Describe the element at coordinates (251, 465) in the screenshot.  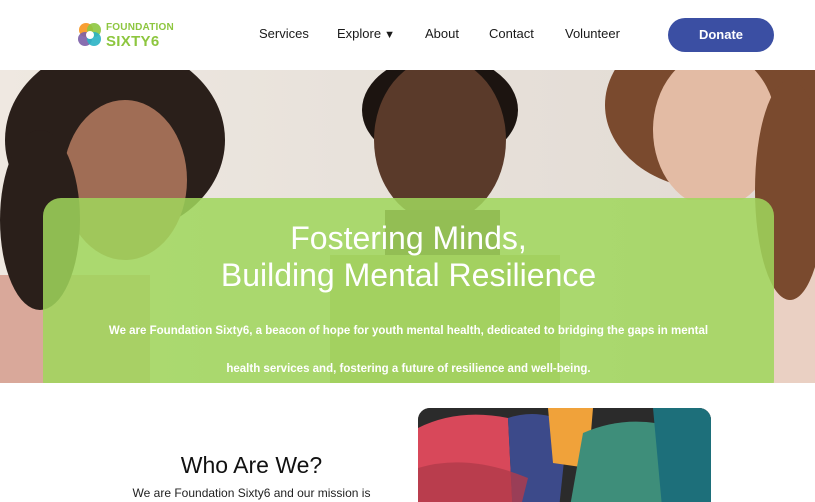
I see `about-title: Who Are We?` at that location.